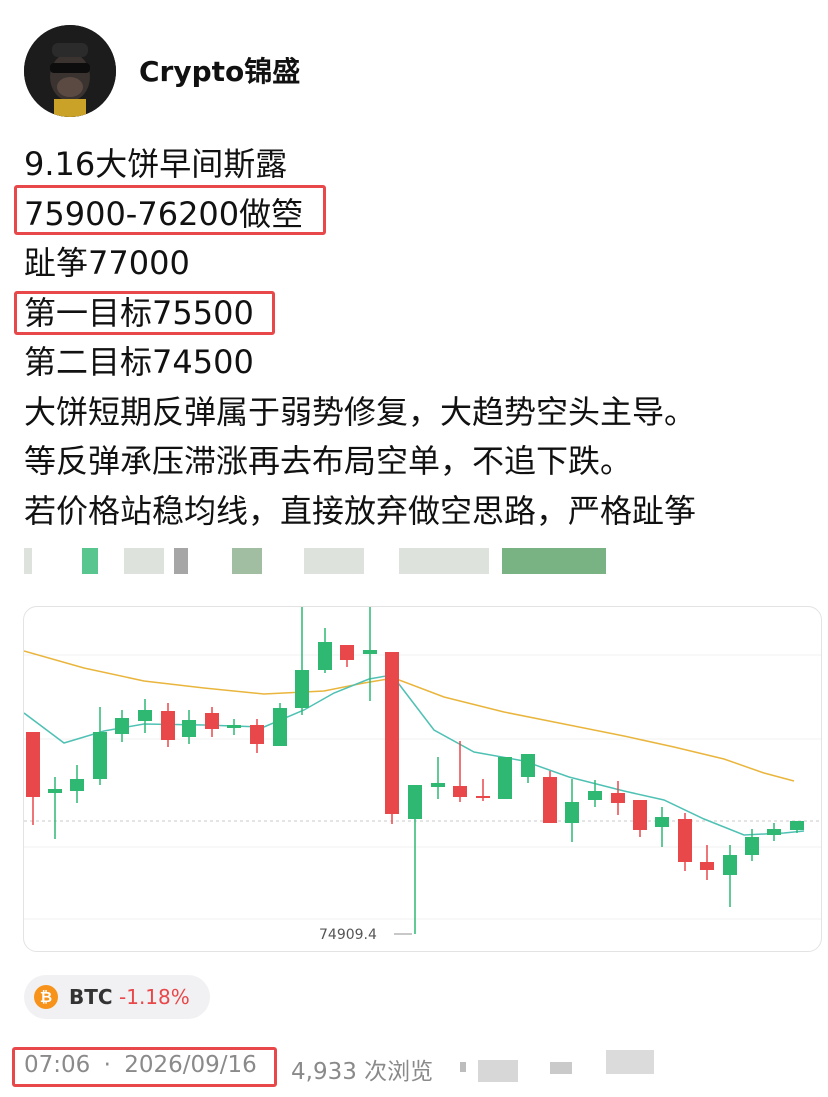 The width and height of the screenshot is (828, 1097). I want to click on low-price-label: 74909.4, so click(348, 935).